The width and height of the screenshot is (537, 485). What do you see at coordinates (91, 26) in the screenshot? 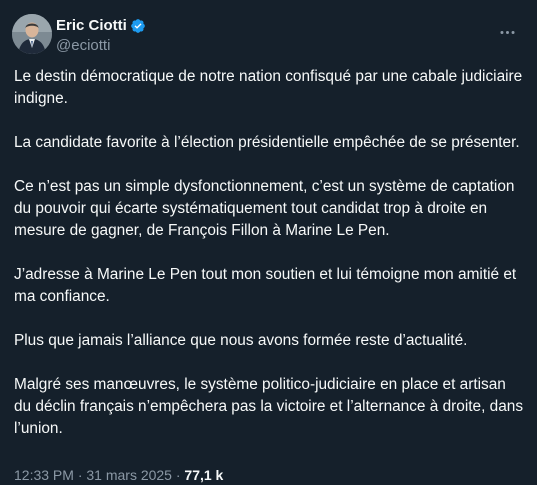
I see `author-display-name: Eric Ciotti` at bounding box center [91, 26].